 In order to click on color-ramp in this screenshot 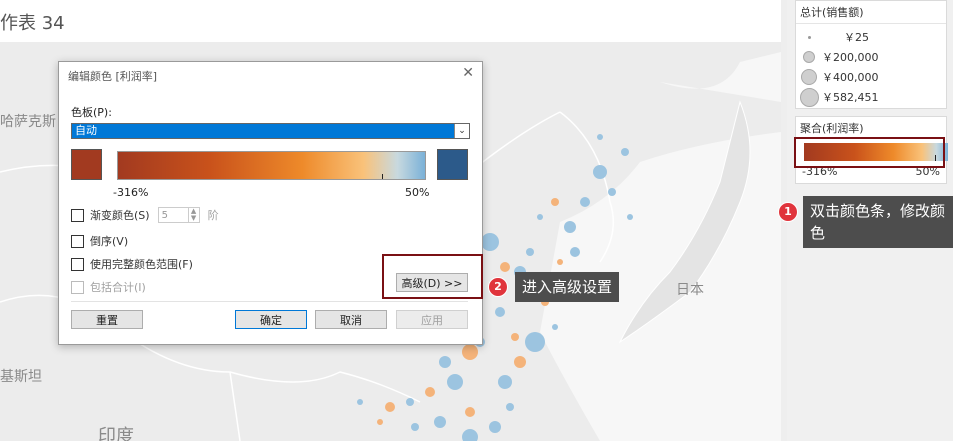, I will do `click(271, 165)`.